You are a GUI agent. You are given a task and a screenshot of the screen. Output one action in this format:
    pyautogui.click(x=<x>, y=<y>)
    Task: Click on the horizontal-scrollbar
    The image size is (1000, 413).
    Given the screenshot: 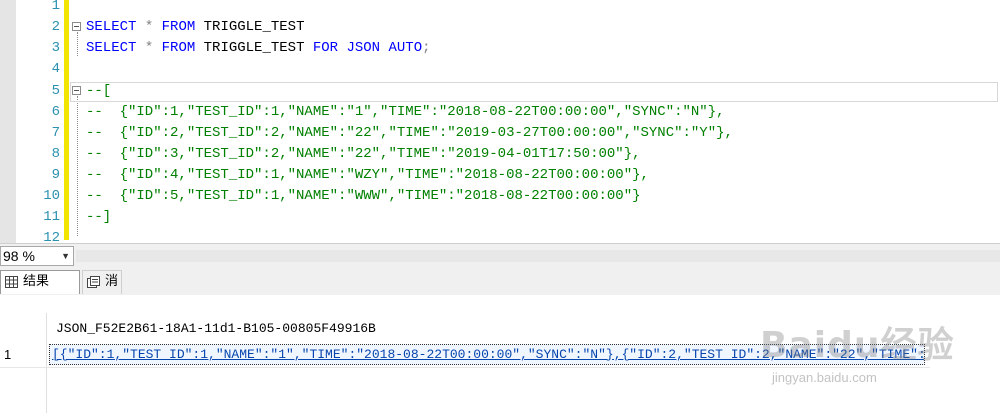 What is the action you would take?
    pyautogui.click(x=538, y=256)
    